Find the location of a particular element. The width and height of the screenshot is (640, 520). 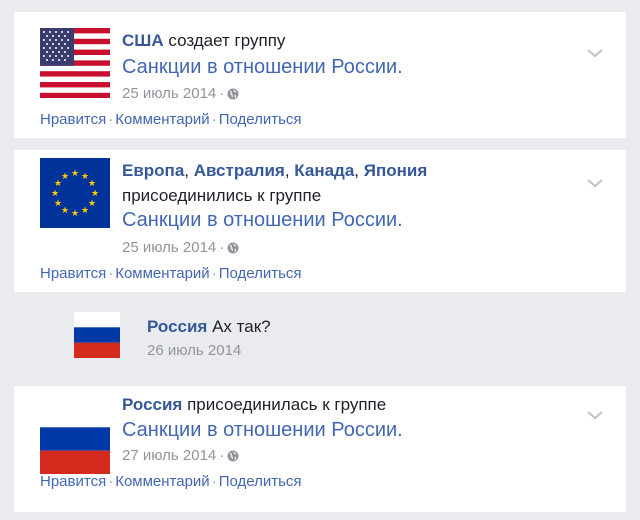

comment-text: Ах так? is located at coordinates (241, 326).